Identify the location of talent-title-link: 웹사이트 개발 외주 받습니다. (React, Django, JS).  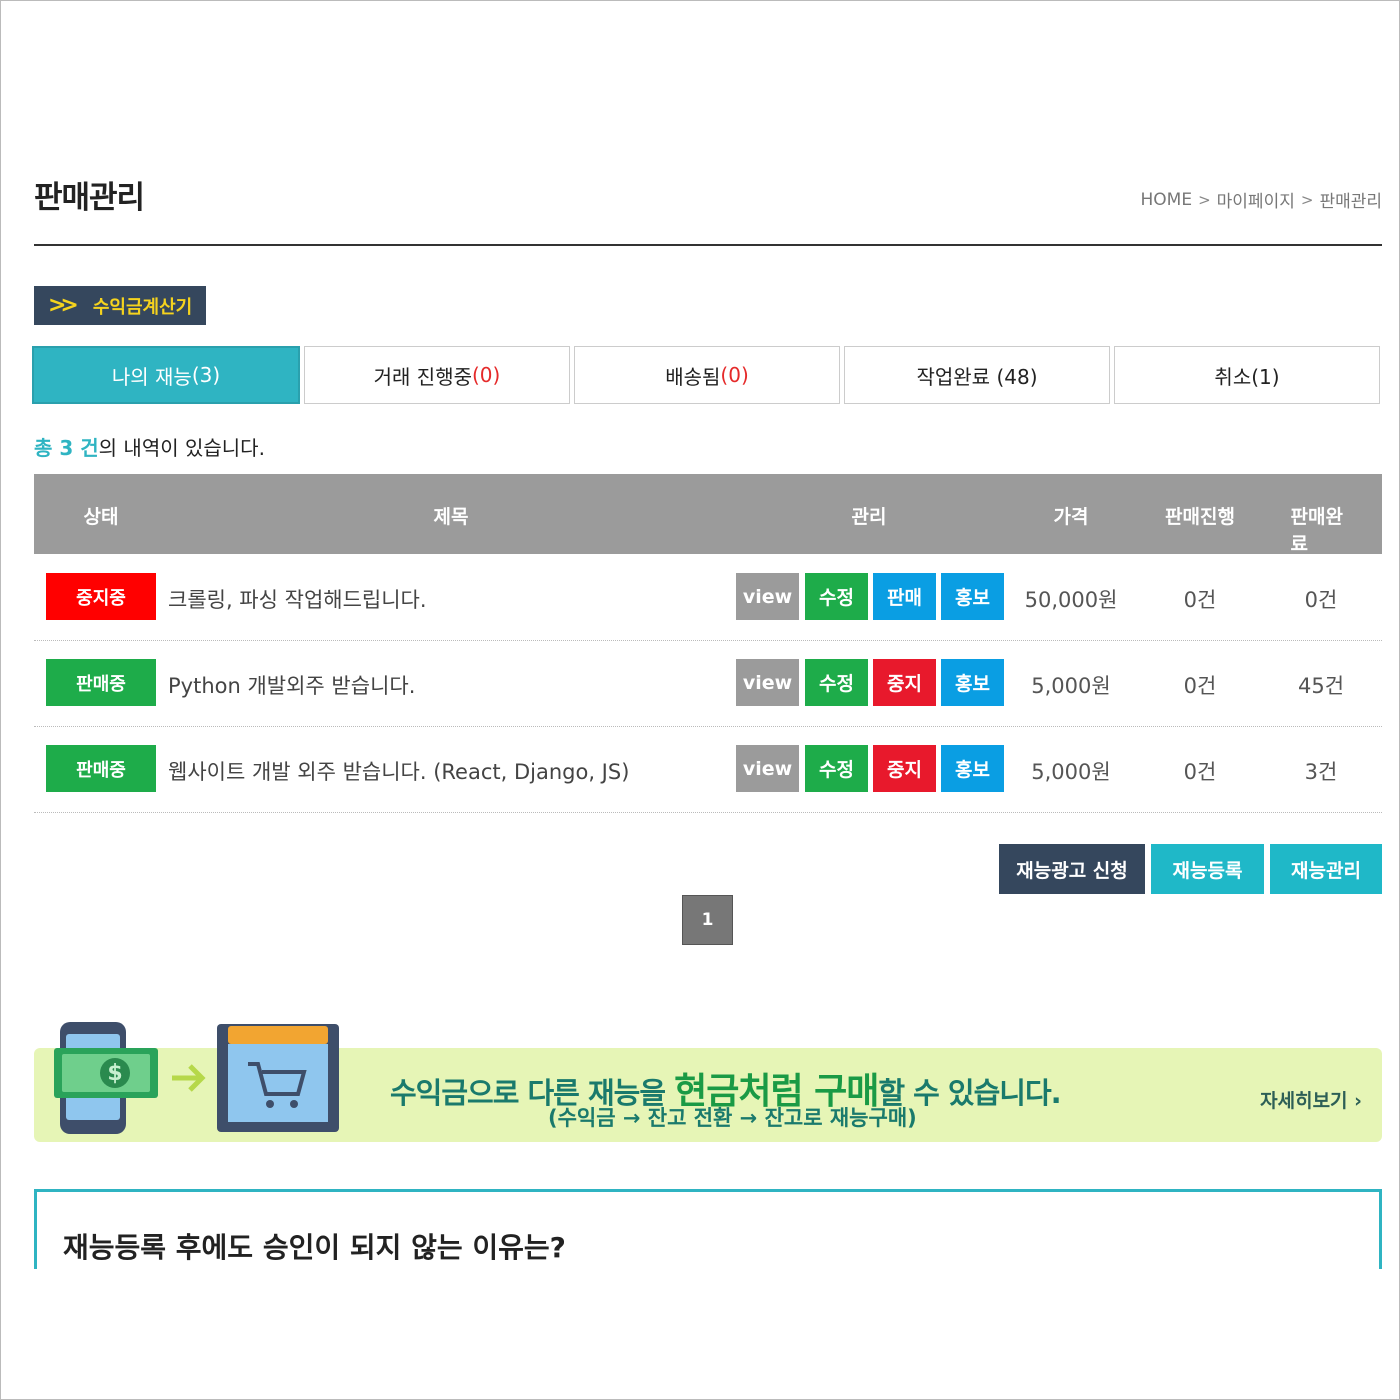
(398, 771).